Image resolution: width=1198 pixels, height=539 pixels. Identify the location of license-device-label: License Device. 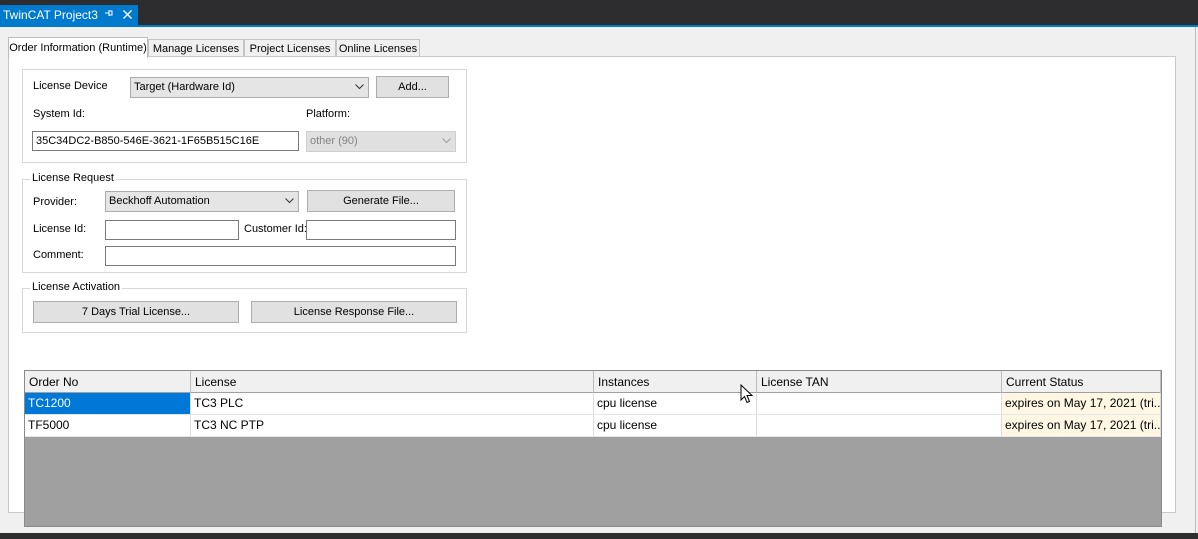
(70, 86).